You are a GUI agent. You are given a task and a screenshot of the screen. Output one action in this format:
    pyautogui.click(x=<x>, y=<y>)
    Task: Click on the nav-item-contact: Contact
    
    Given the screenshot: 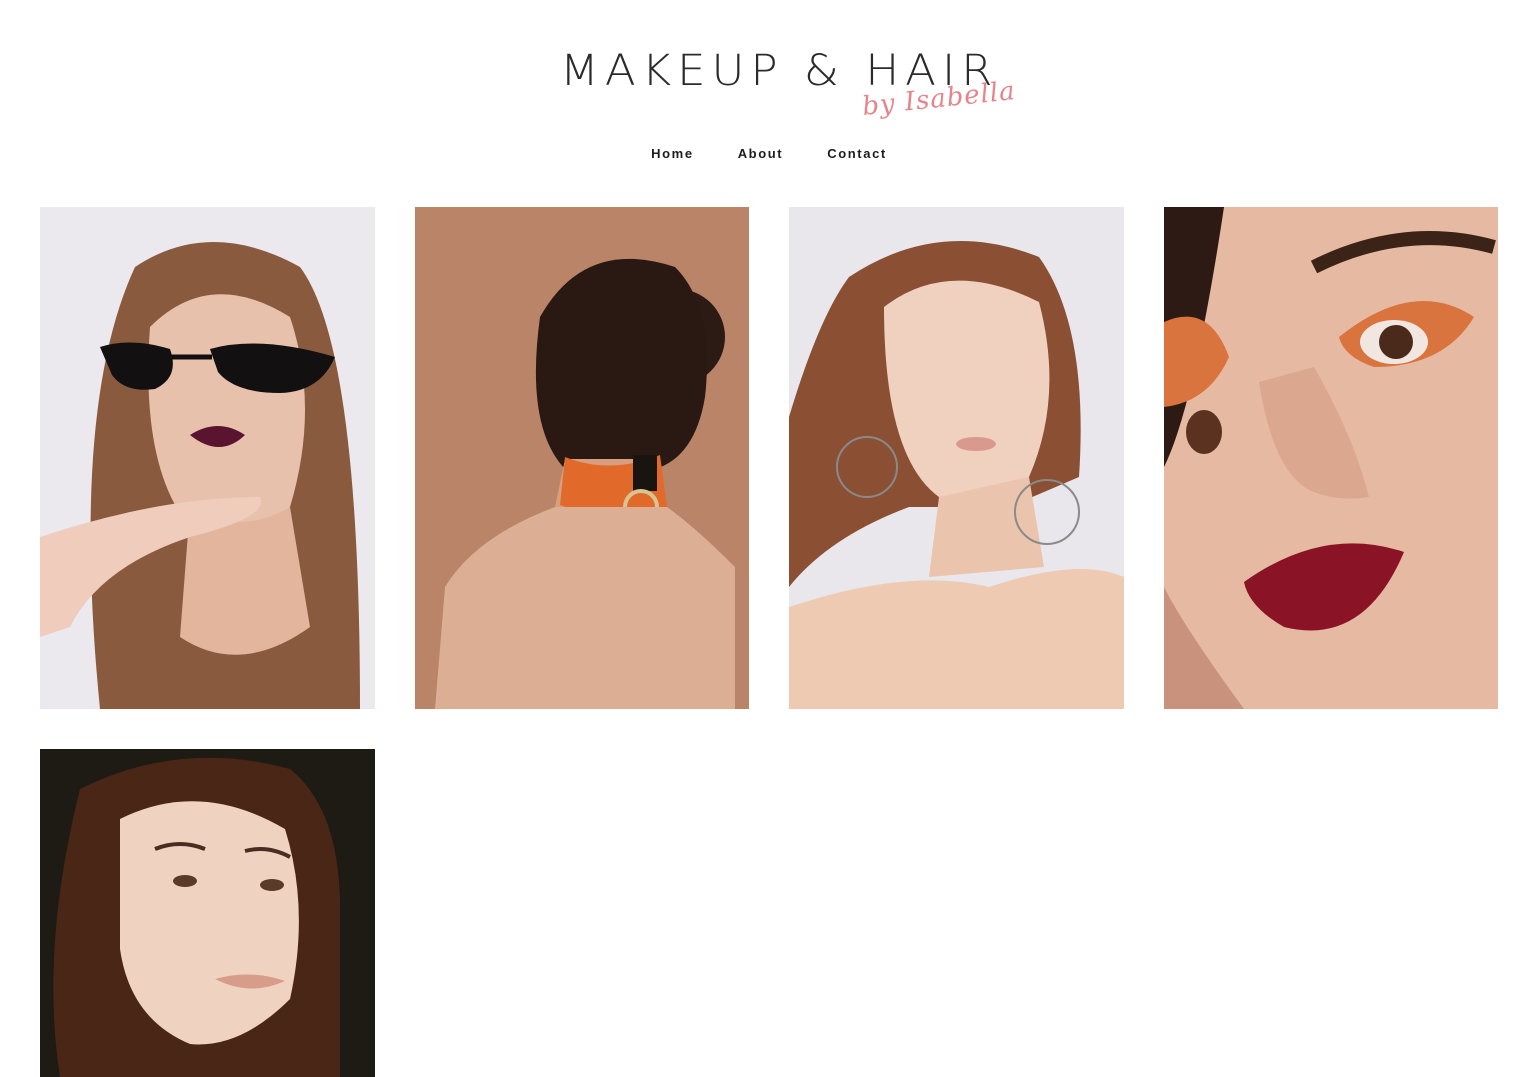 What is the action you would take?
    pyautogui.click(x=857, y=153)
    